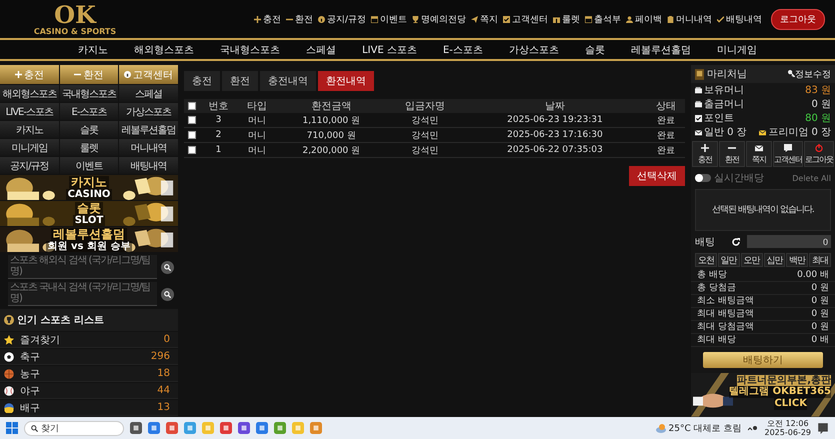  I want to click on menu-button: 슬롯, so click(89, 129).